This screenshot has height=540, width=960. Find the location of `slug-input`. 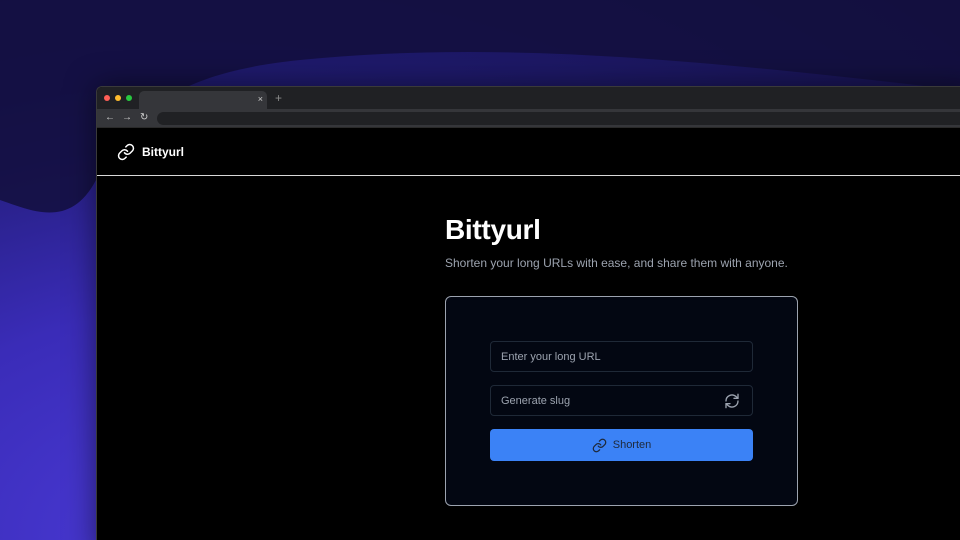

slug-input is located at coordinates (621, 400).